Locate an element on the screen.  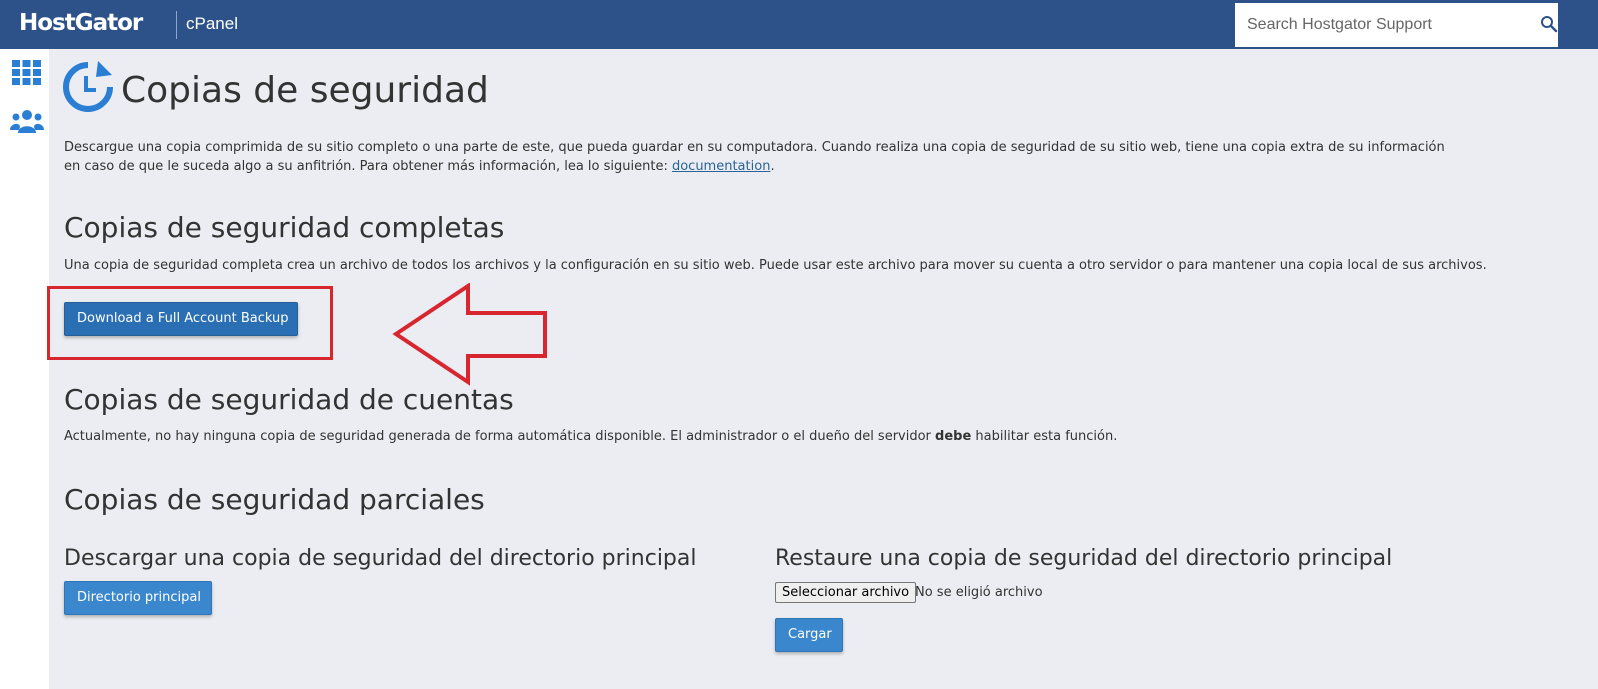
upload-button: Cargar is located at coordinates (809, 635).